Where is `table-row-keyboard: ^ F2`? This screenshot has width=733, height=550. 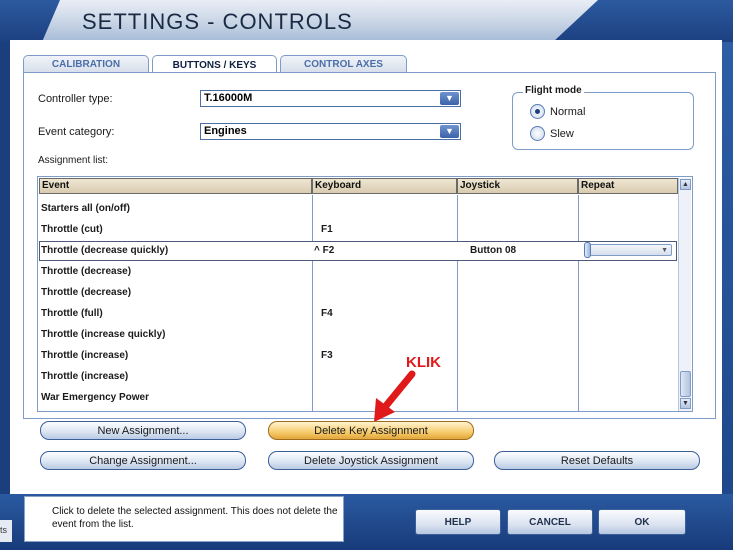 table-row-keyboard: ^ F2 is located at coordinates (324, 250).